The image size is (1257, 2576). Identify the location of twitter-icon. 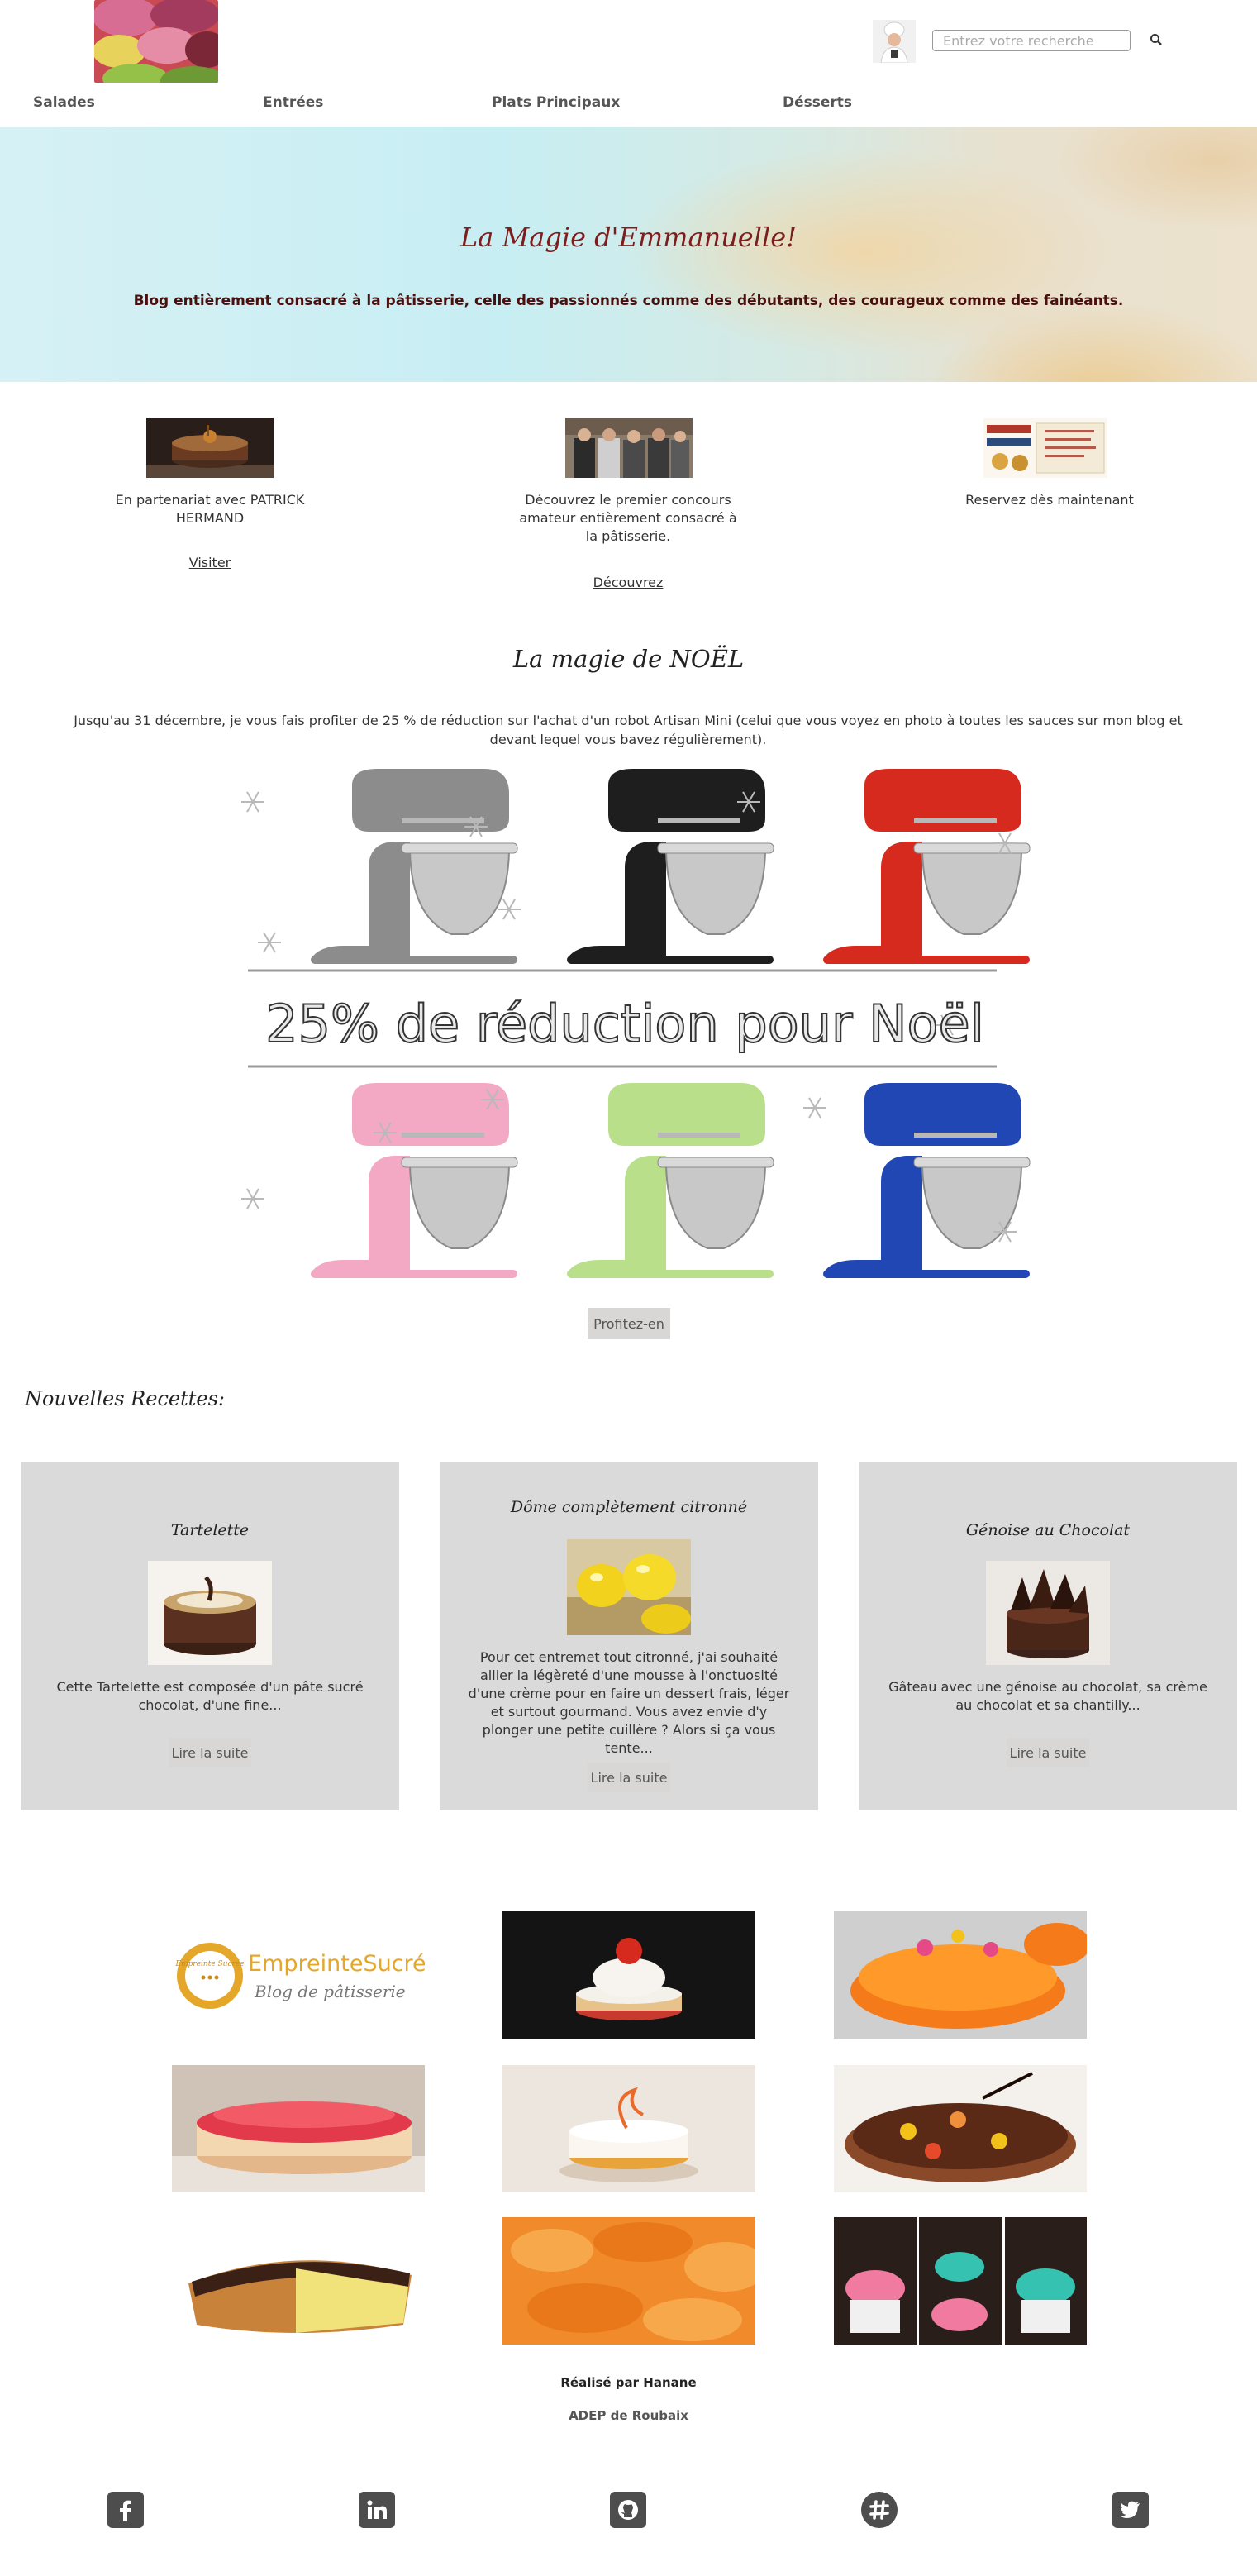
(1130, 2509).